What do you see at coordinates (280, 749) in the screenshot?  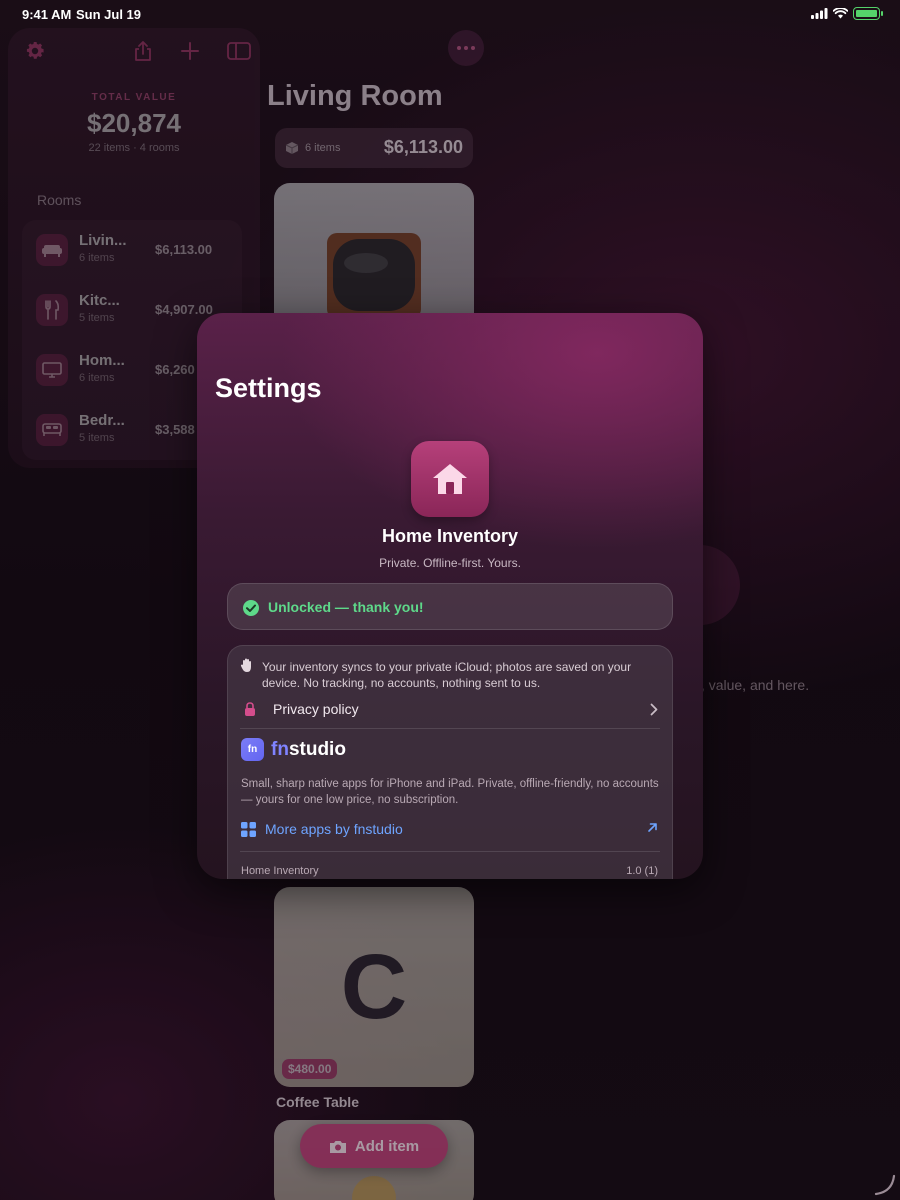 I see `fnstudio-name-prefix: fn` at bounding box center [280, 749].